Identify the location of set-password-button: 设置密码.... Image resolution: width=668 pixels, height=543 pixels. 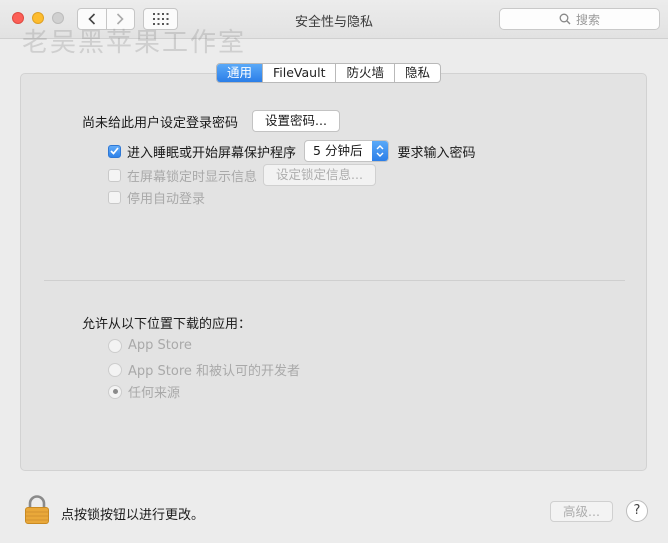
(296, 121).